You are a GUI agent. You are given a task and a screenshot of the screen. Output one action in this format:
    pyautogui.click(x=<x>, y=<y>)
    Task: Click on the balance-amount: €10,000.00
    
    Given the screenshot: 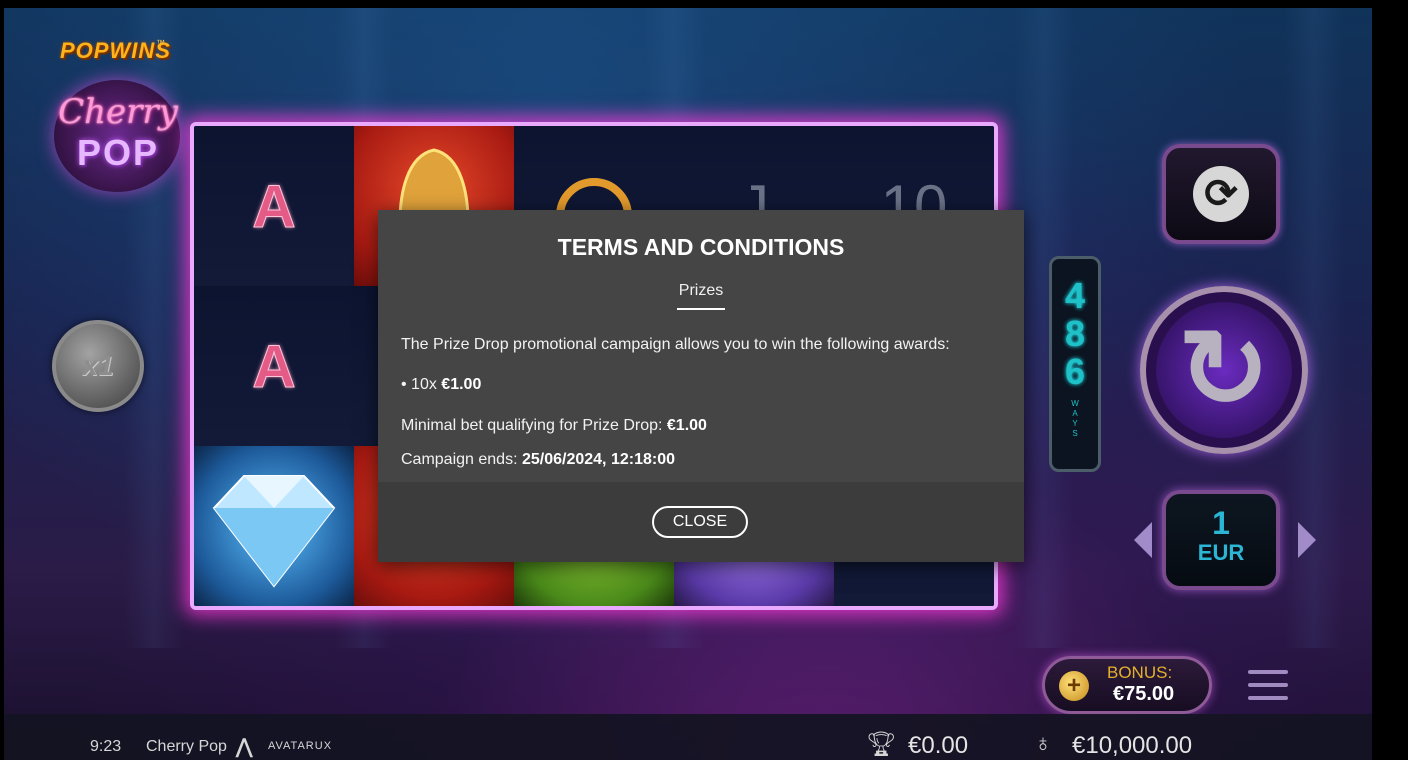 What is the action you would take?
    pyautogui.click(x=1132, y=745)
    